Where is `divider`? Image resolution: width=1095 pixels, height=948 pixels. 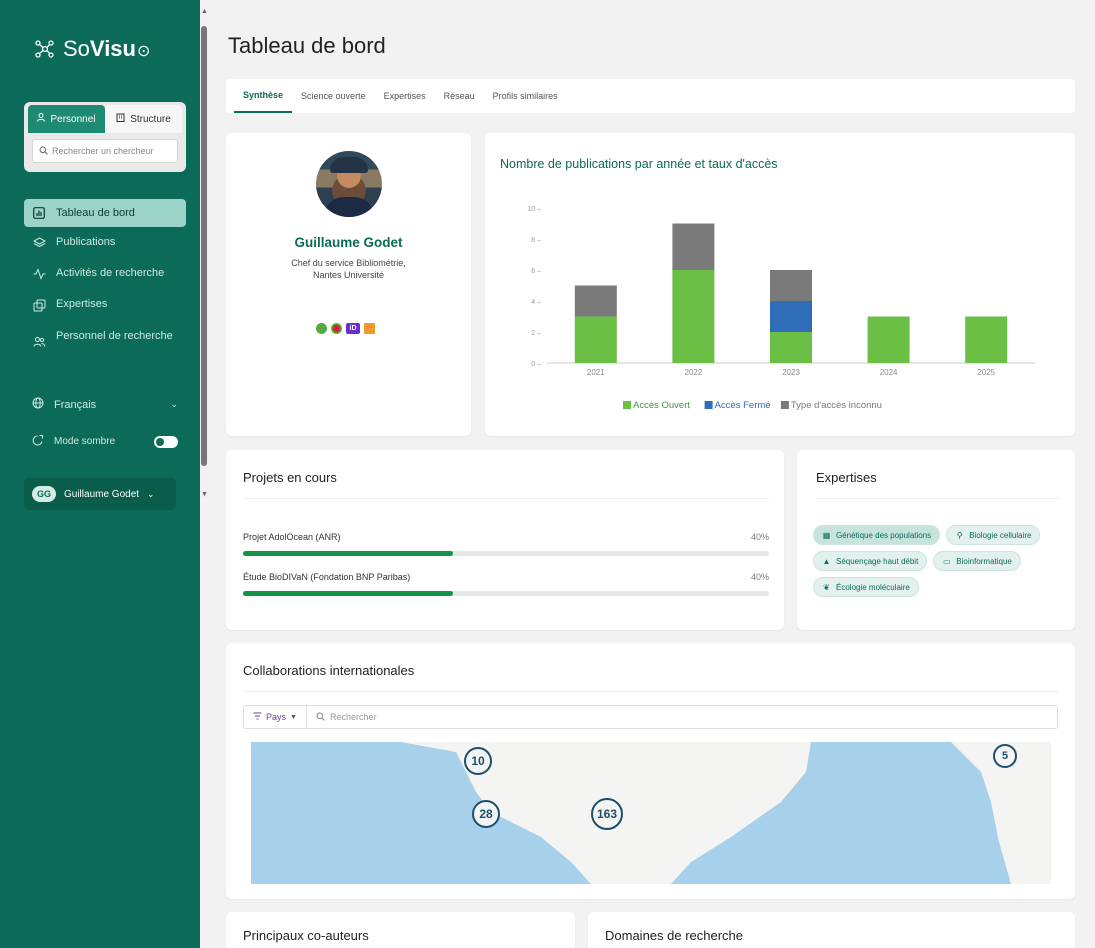 divider is located at coordinates (506, 498).